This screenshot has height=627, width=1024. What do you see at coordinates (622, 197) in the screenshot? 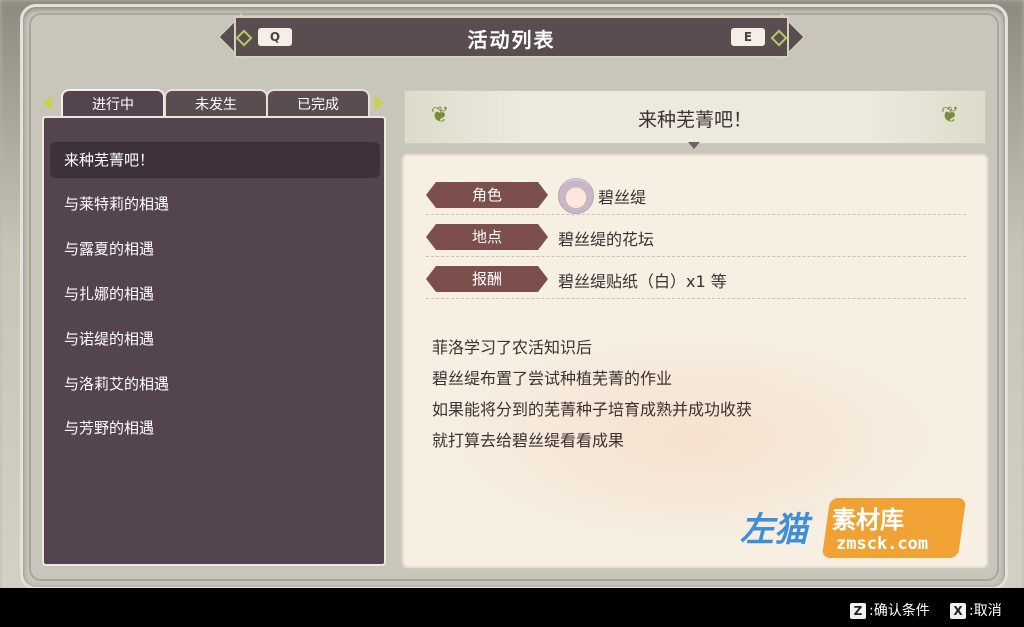
I see `character-value: 碧丝缇` at bounding box center [622, 197].